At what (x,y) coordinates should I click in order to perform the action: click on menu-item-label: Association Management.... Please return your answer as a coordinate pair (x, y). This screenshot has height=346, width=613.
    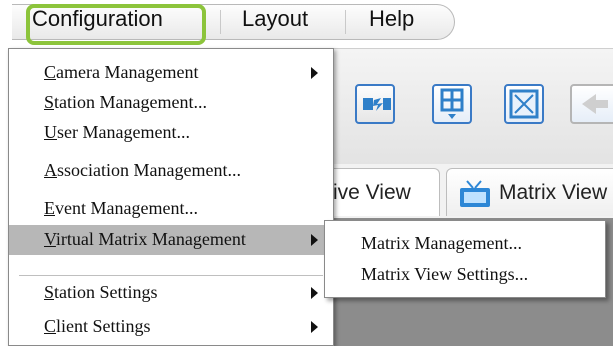
    Looking at the image, I should click on (142, 170).